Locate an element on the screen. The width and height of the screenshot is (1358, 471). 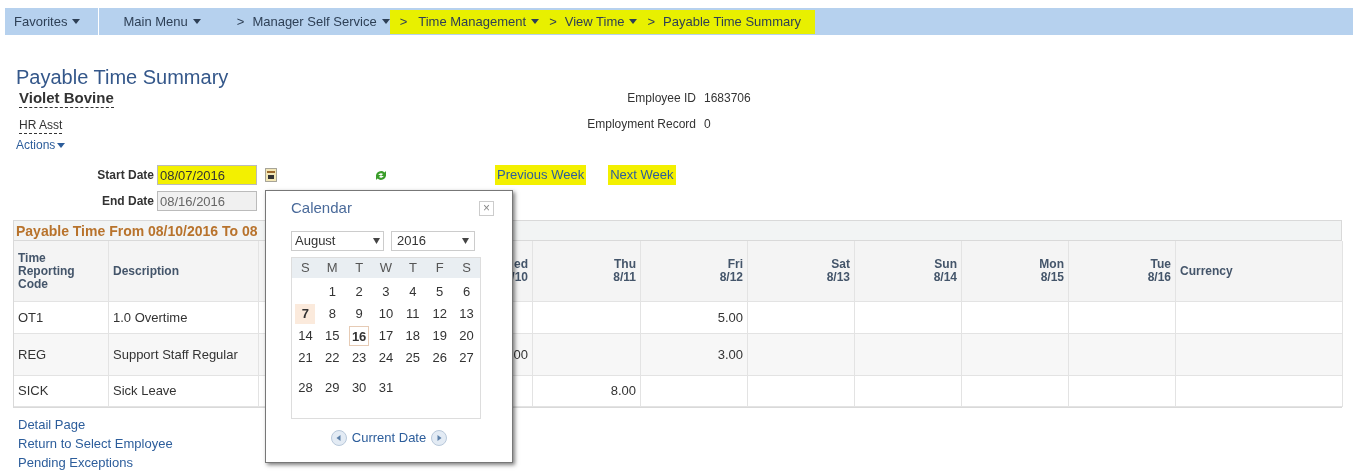
column-header: Tue 8/16 is located at coordinates (1122, 271).